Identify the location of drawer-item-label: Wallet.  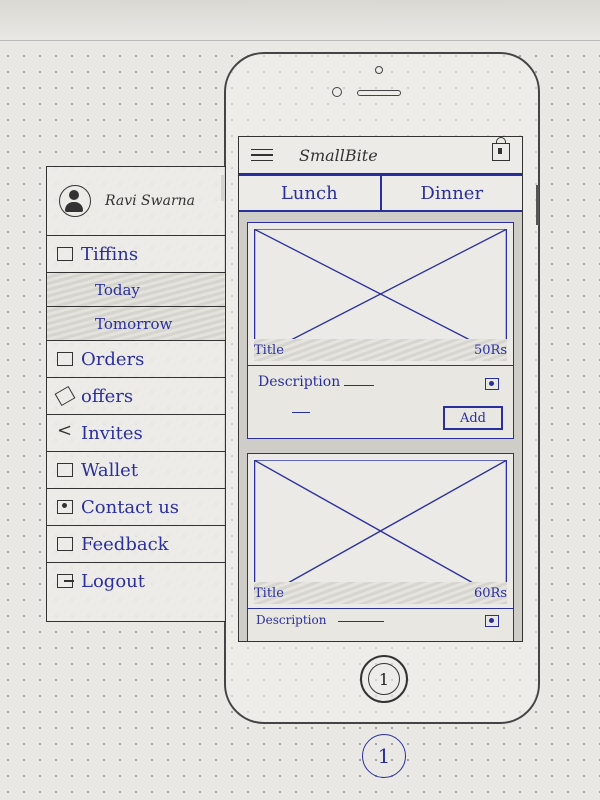
(110, 470).